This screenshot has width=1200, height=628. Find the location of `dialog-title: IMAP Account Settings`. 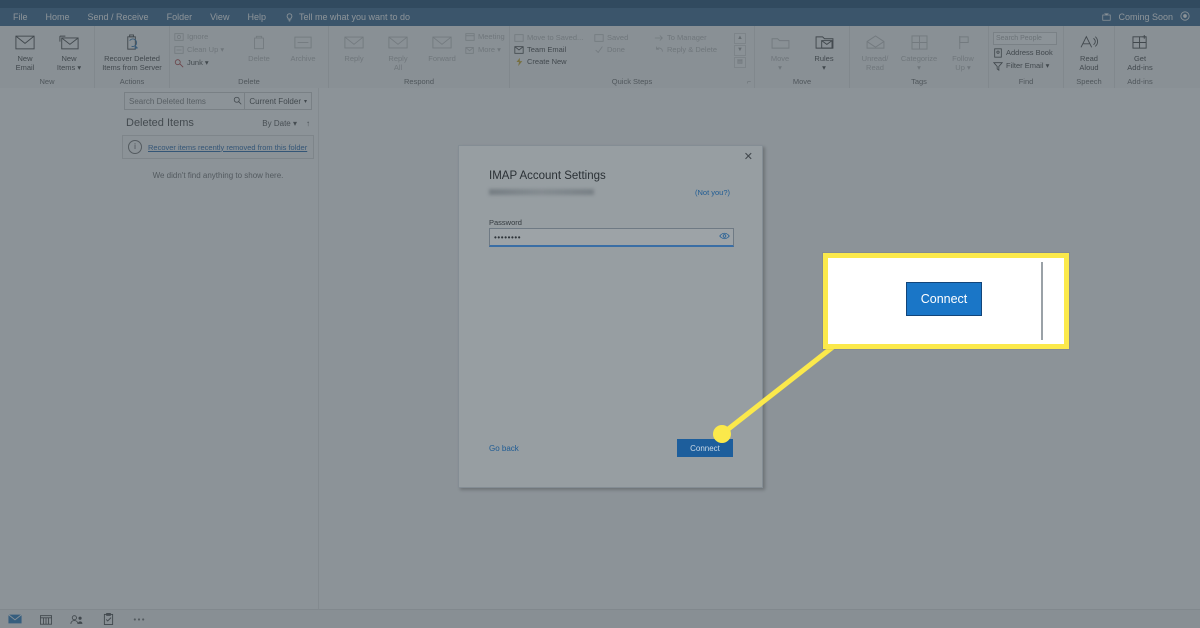

dialog-title: IMAP Account Settings is located at coordinates (547, 176).